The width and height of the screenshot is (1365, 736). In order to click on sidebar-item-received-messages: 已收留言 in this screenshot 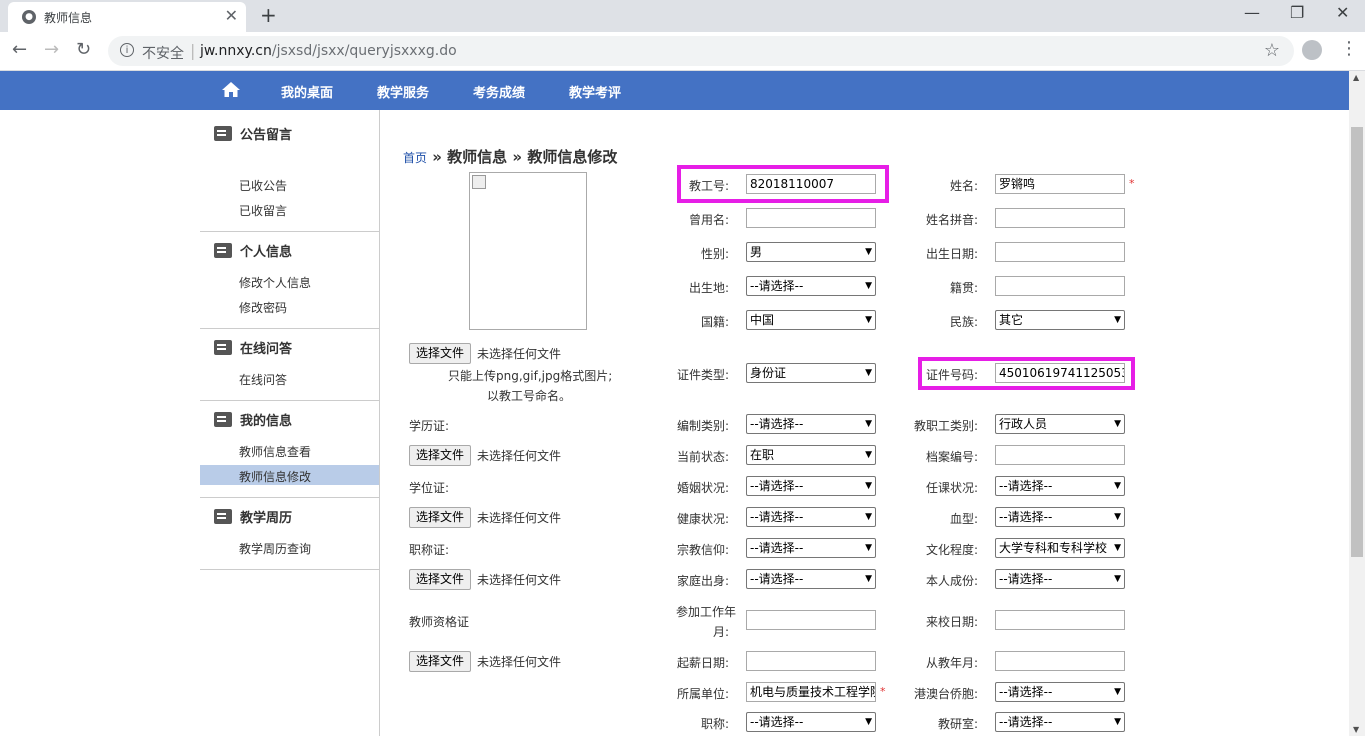, I will do `click(289, 209)`.